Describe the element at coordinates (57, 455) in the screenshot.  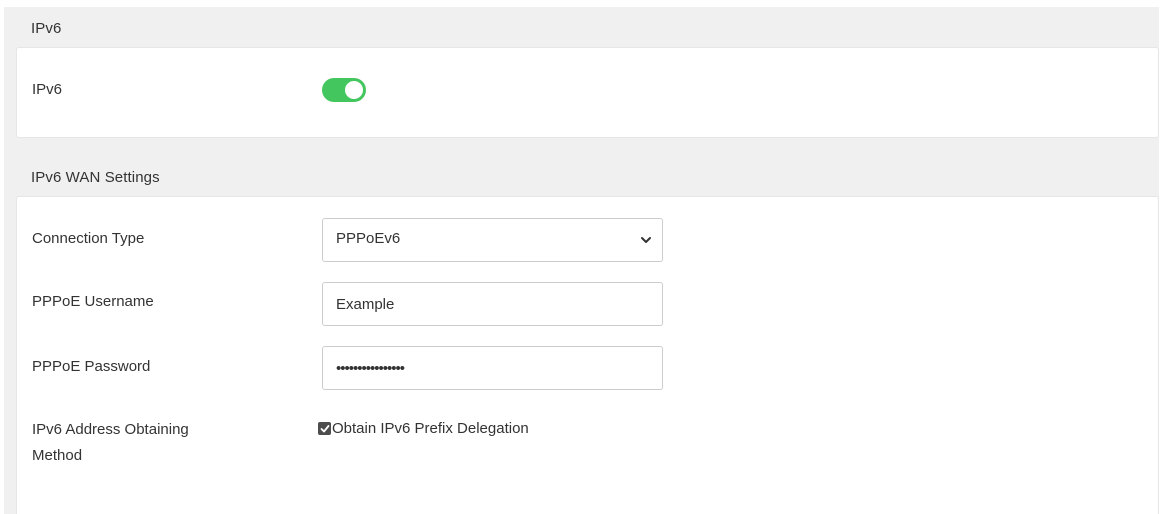
I see `address-method-label-line2: Method` at that location.